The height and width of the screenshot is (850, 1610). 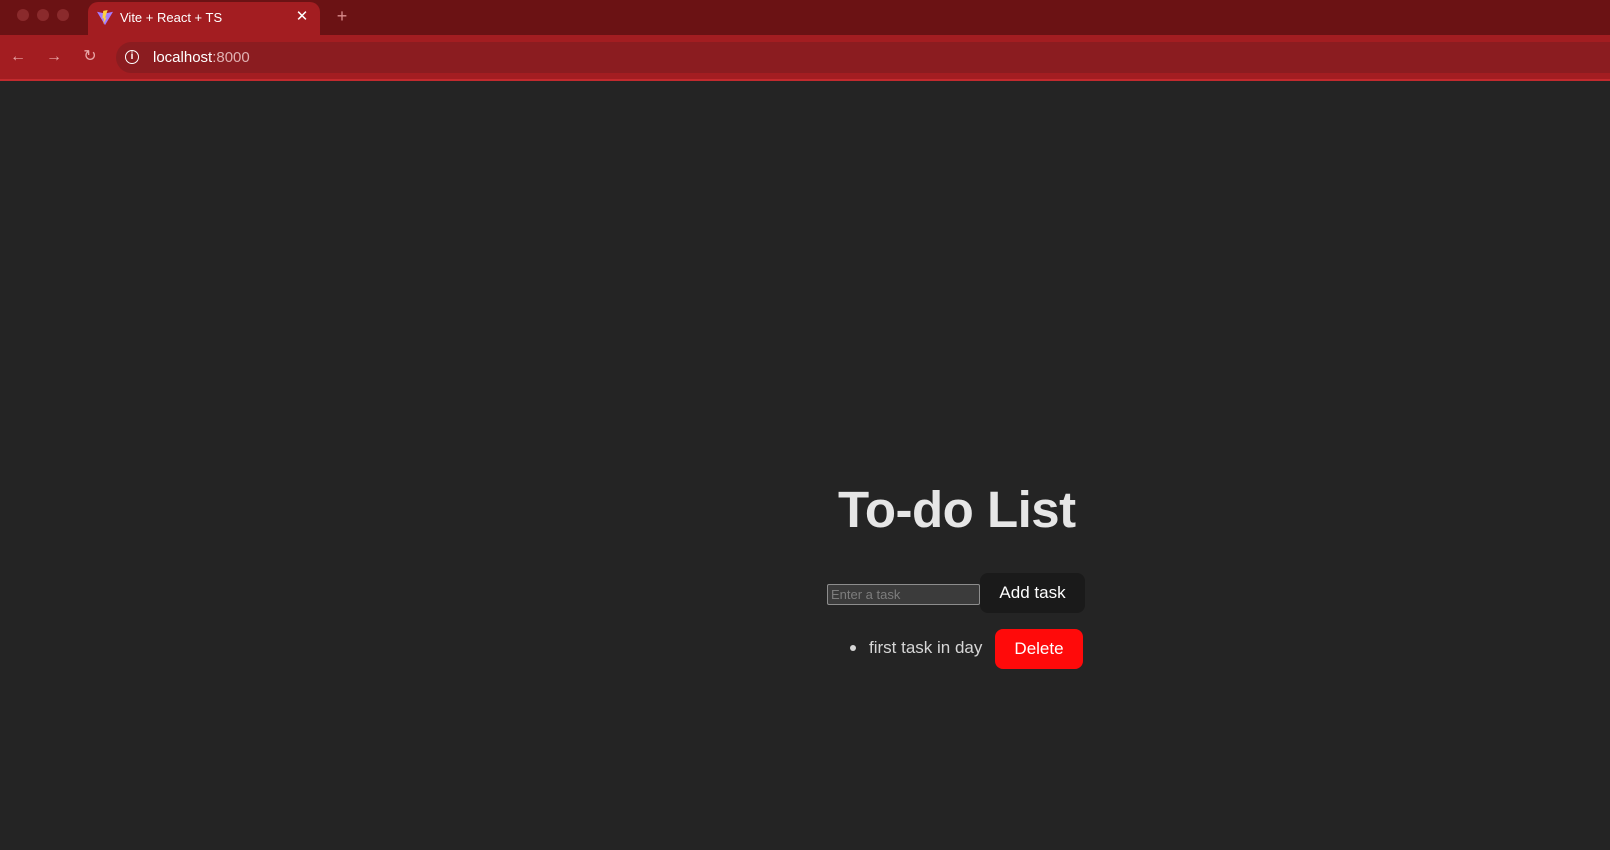 I want to click on browser-tab: Vite + React + TS ✕, so click(x=204, y=18).